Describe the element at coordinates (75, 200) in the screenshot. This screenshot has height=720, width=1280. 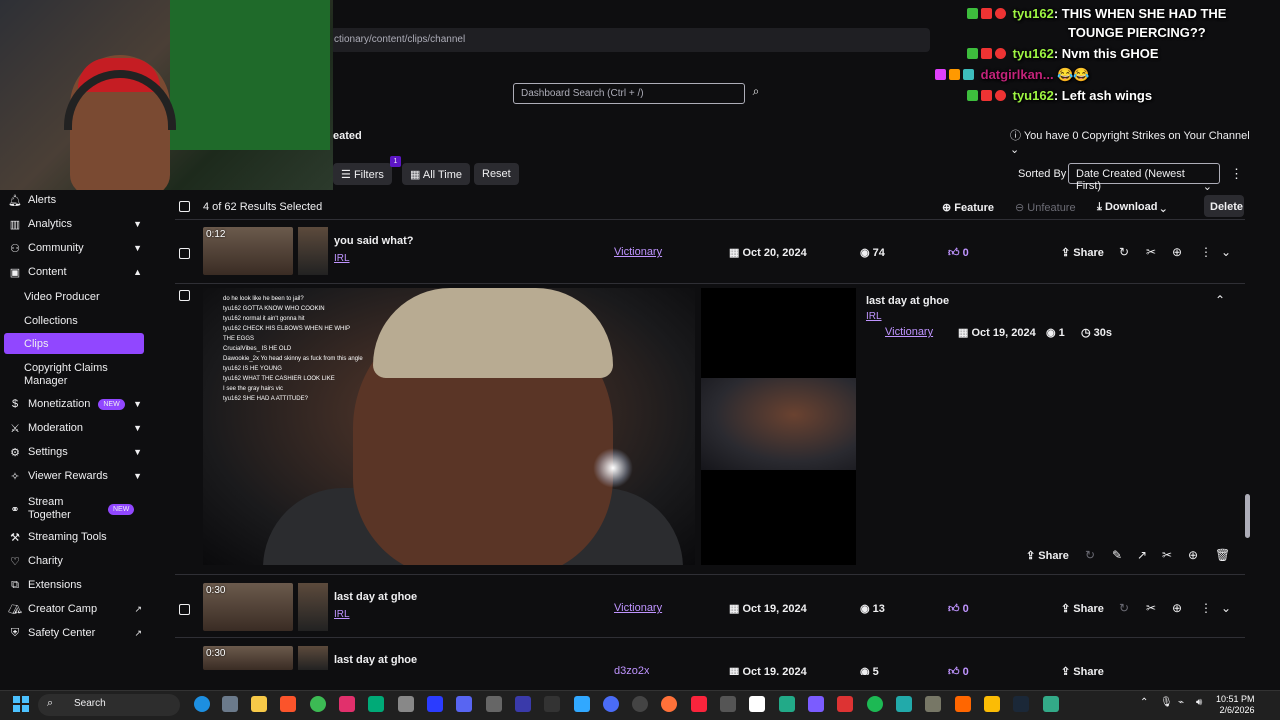
I see `sidebar-item-alerts: 🔔︎ Alerts` at that location.